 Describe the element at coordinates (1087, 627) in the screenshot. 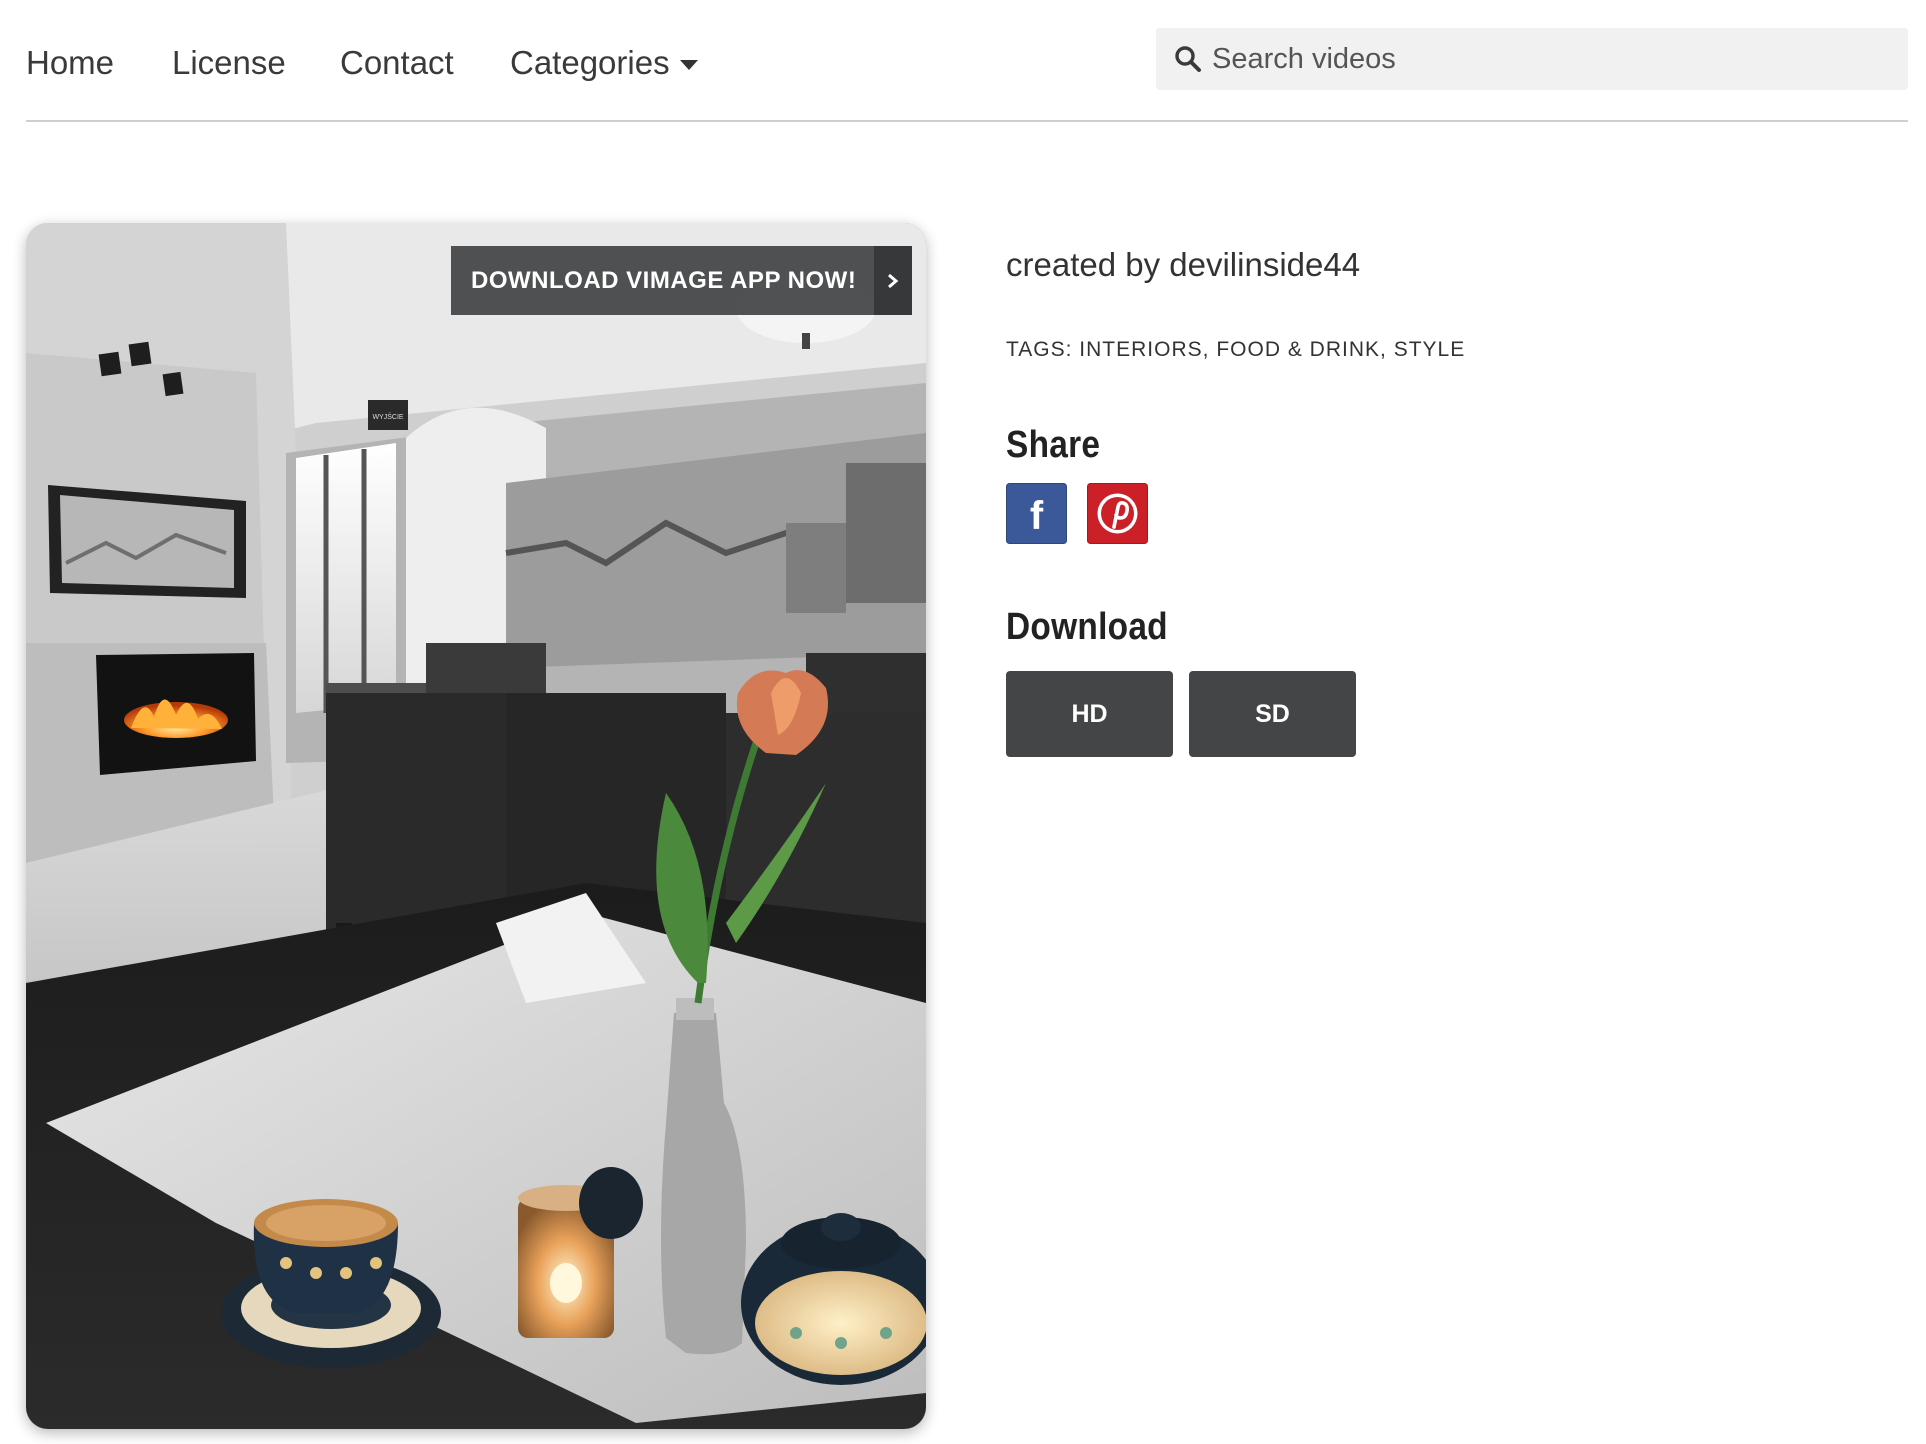

I see `download-heading: Download` at that location.